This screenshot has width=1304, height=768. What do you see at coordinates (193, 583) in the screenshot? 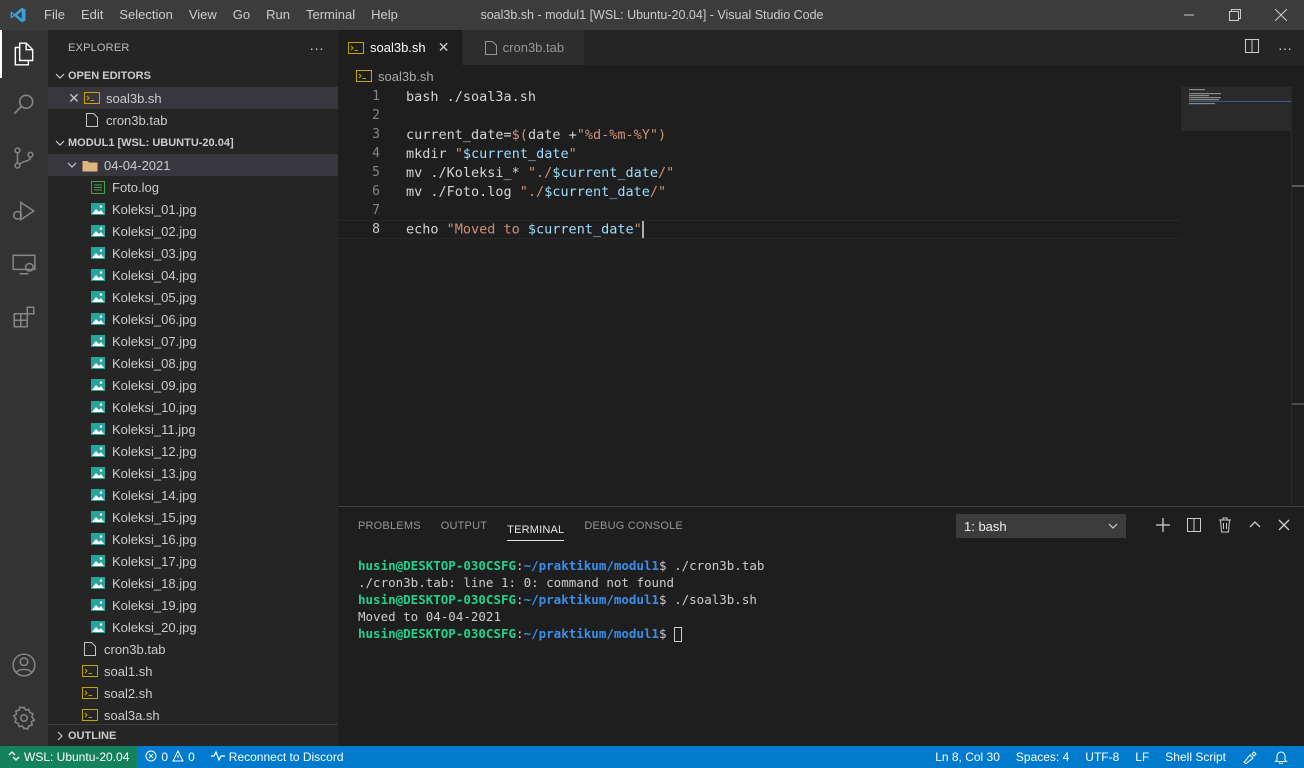
I see `file-item: Koleksi_18.jpg` at bounding box center [193, 583].